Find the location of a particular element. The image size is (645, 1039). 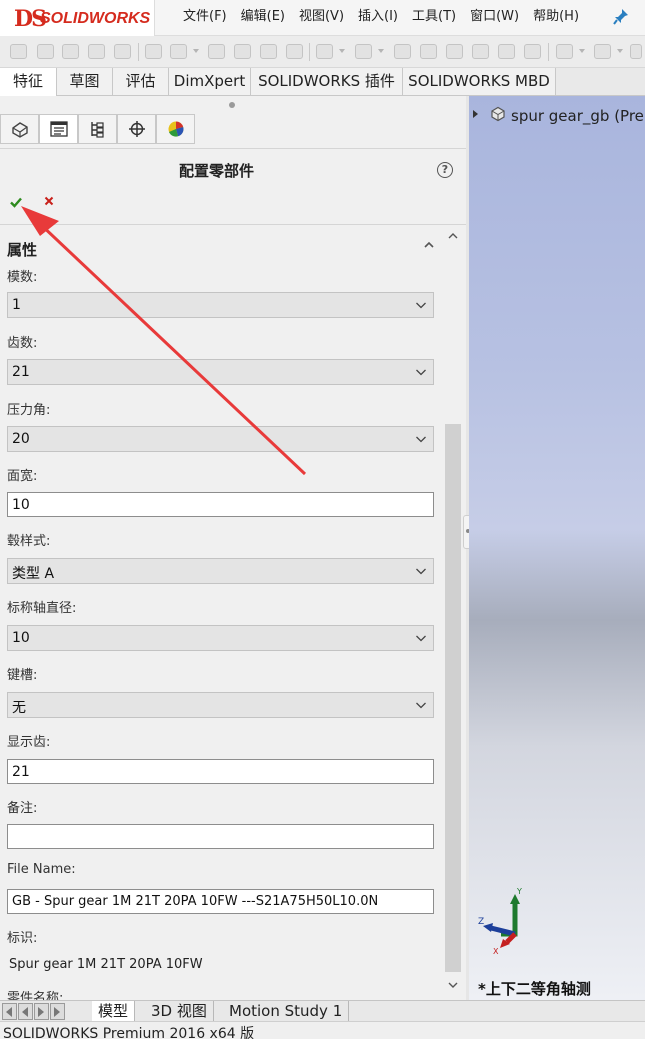

bottom-tabs: 模型 3D 视图 Motion Study 1 is located at coordinates (322, 1011).